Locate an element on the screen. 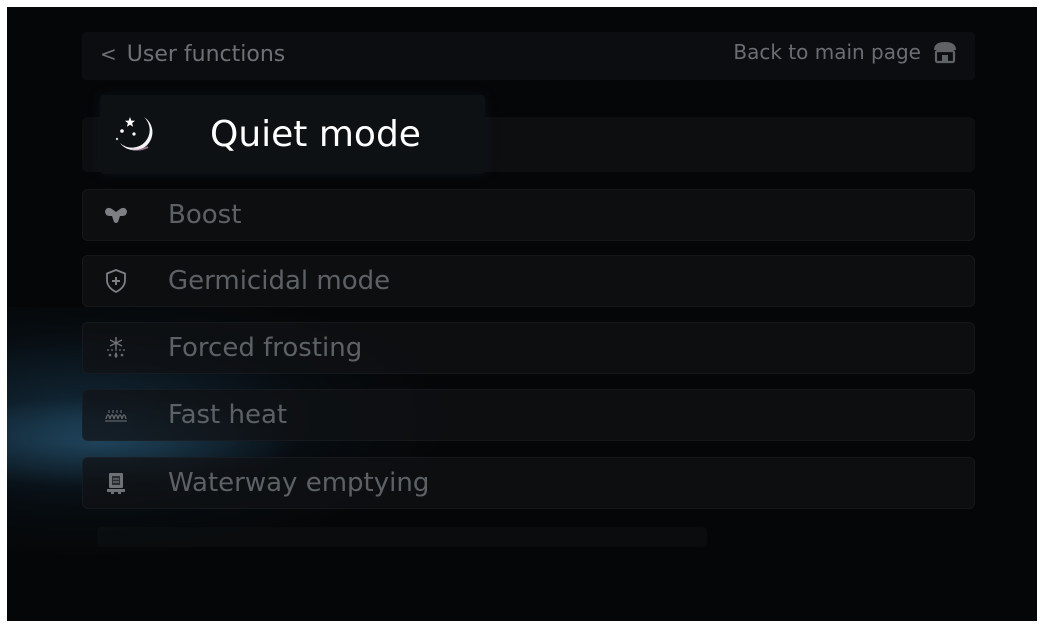 The height and width of the screenshot is (628, 1043). back-label: User functions is located at coordinates (206, 54).